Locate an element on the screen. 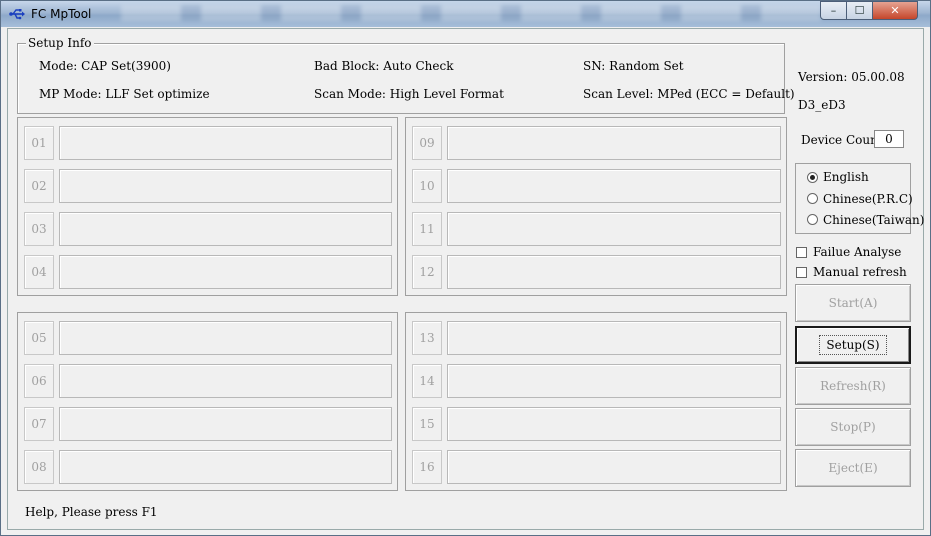  maximize-button: ☐ is located at coordinates (859, 10).